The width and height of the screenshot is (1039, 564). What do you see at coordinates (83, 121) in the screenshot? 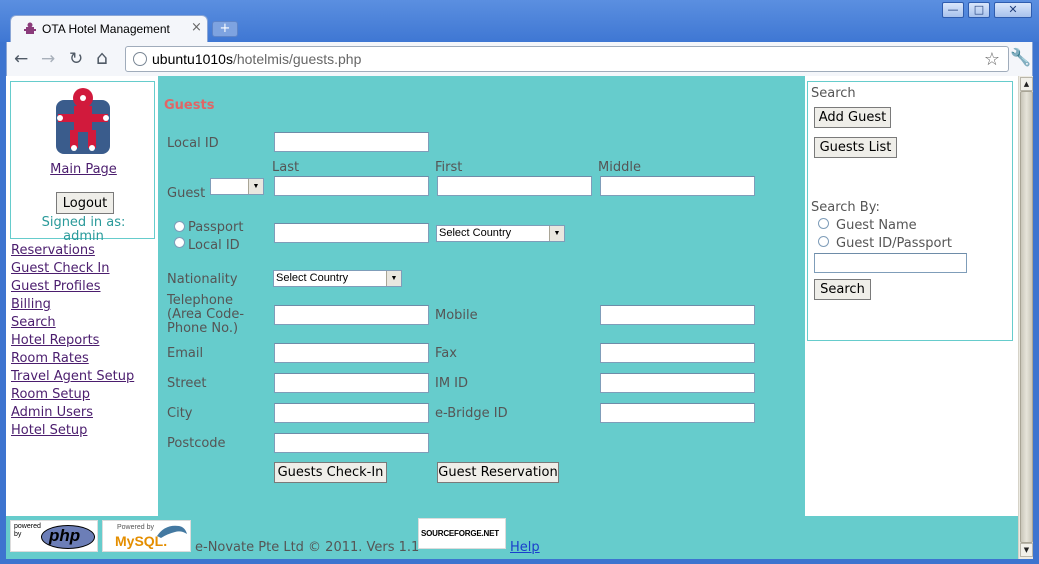
I see `hotel-logo-icon` at bounding box center [83, 121].